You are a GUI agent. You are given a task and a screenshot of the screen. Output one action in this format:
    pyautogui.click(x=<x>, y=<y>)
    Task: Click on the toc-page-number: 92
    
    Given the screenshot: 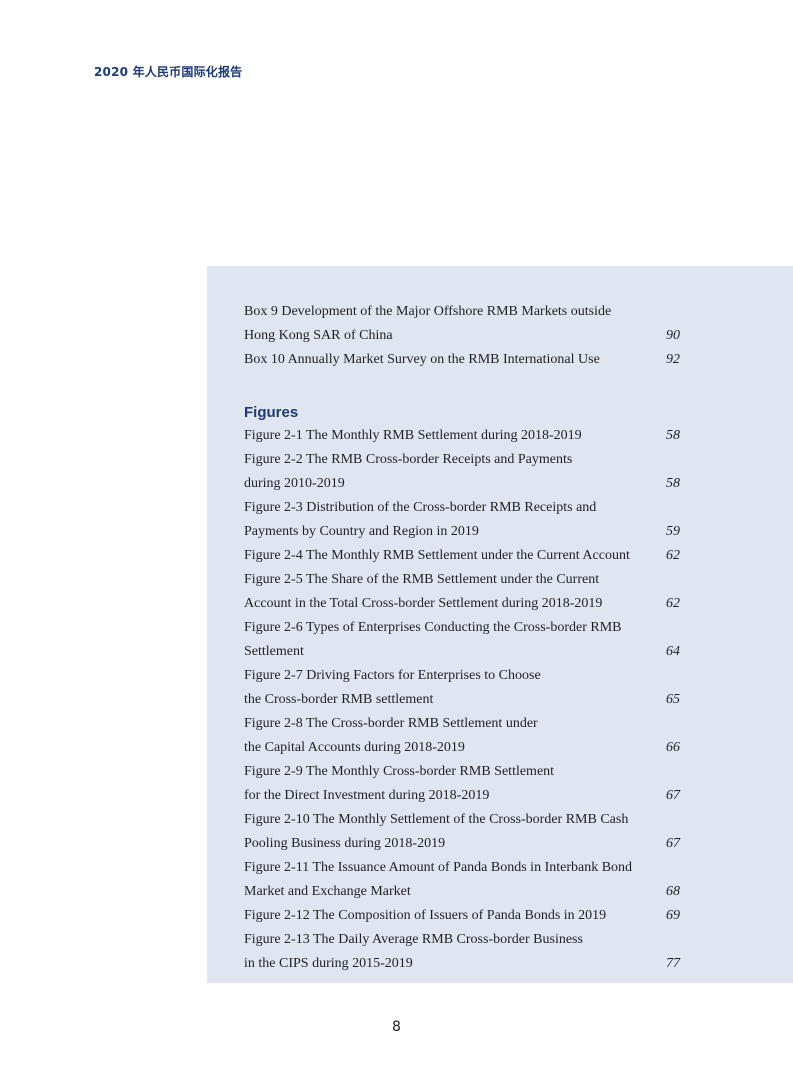 What is the action you would take?
    pyautogui.click(x=673, y=359)
    